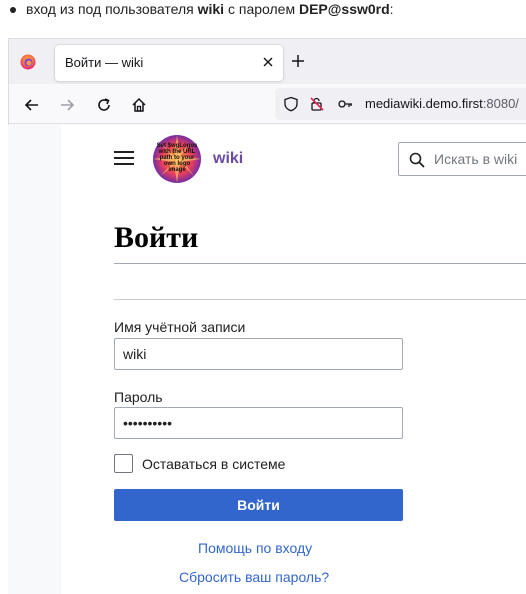  What do you see at coordinates (138, 397) in the screenshot?
I see `password-label: Пароль` at bounding box center [138, 397].